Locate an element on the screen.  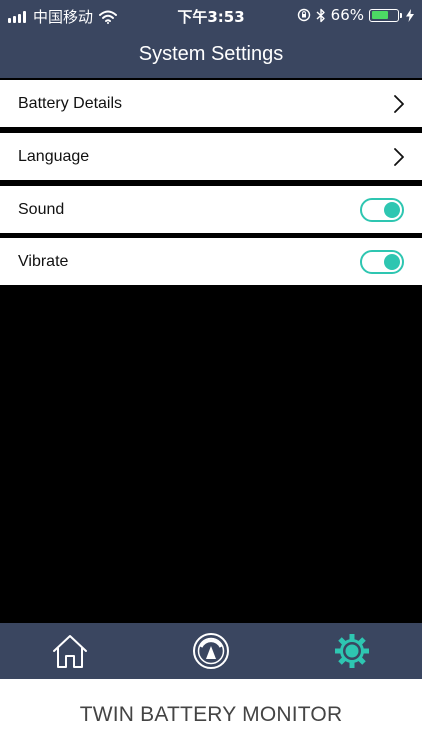
battery-percent: 66% is located at coordinates (347, 15).